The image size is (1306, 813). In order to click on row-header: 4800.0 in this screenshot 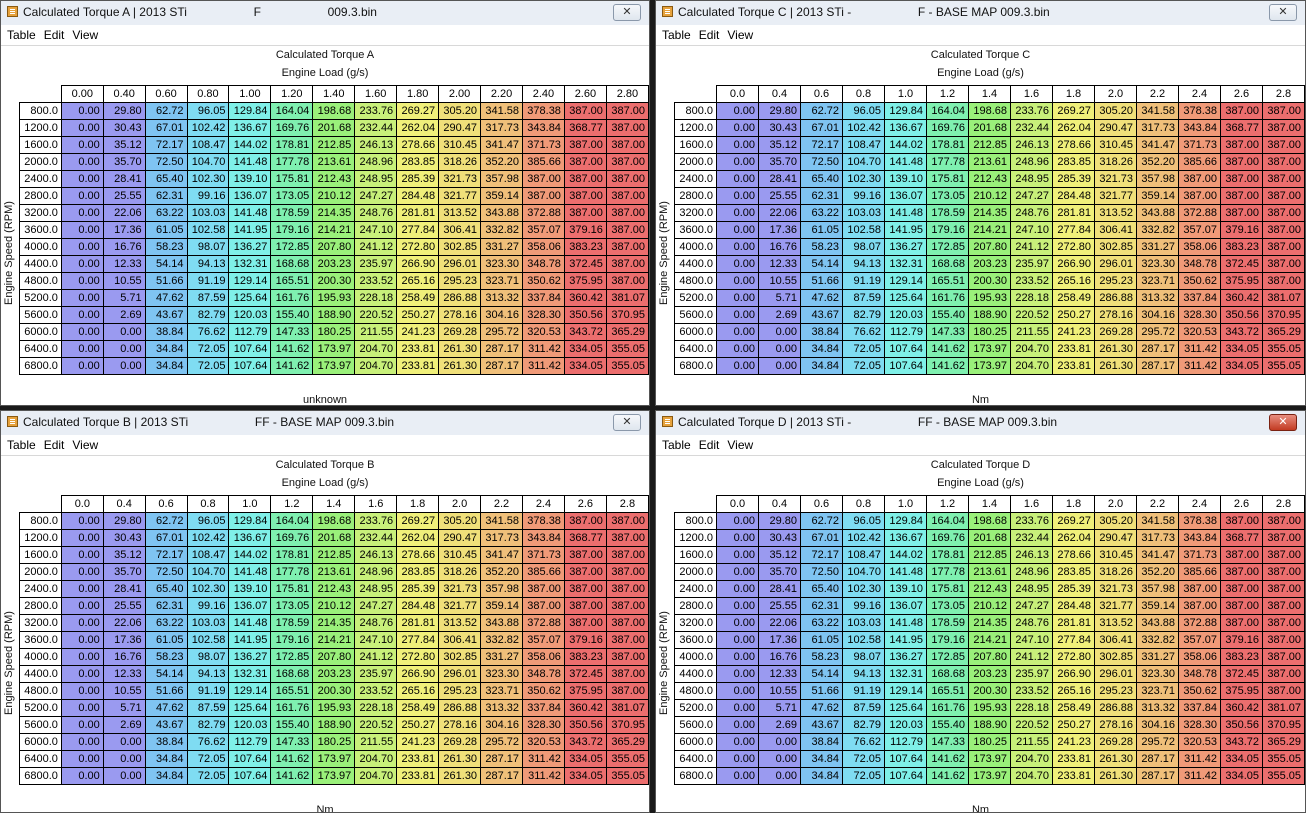, I will do `click(40, 281)`.